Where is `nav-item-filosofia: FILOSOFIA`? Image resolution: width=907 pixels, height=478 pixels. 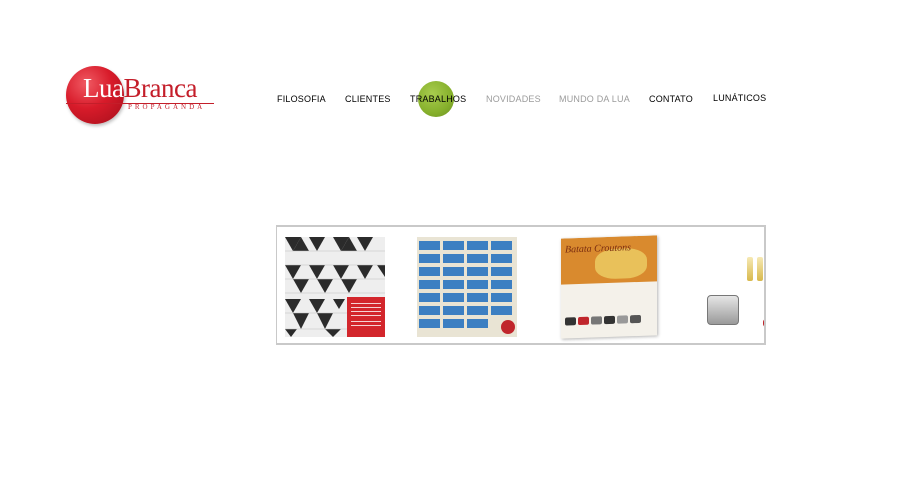
nav-item-filosofia: FILOSOFIA is located at coordinates (301, 99).